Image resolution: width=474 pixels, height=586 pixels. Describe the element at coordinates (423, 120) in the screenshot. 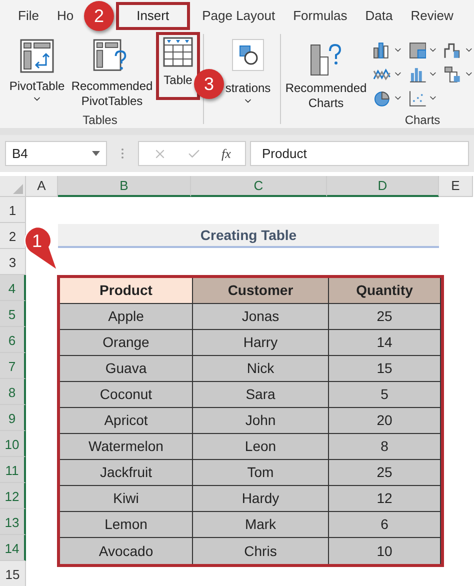

I see `group-label: Charts` at that location.